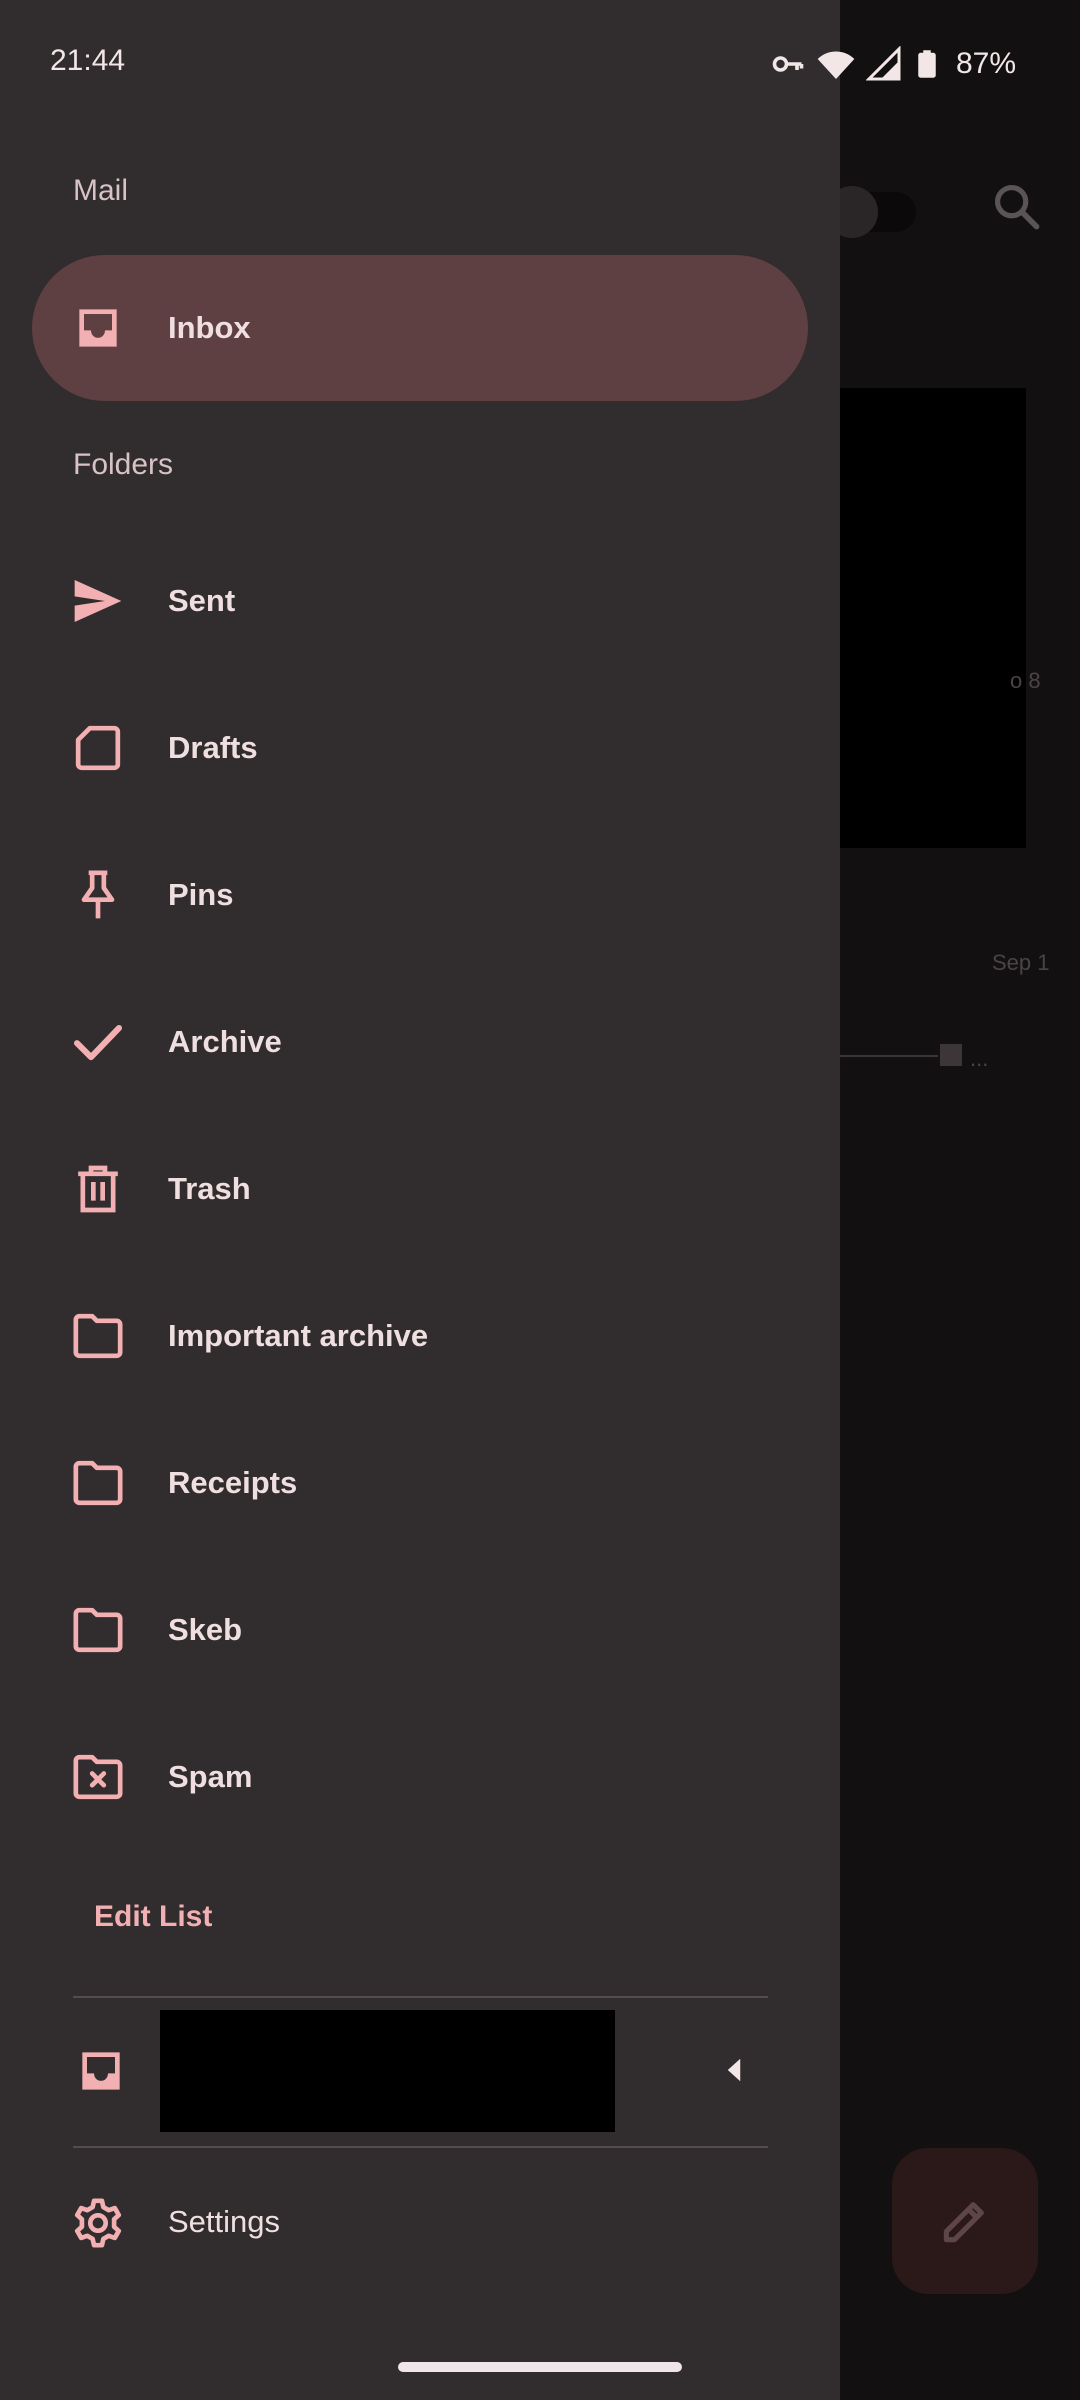 Image resolution: width=1080 pixels, height=2400 pixels. Describe the element at coordinates (888, 1056) in the screenshot. I see `background-divider` at that location.